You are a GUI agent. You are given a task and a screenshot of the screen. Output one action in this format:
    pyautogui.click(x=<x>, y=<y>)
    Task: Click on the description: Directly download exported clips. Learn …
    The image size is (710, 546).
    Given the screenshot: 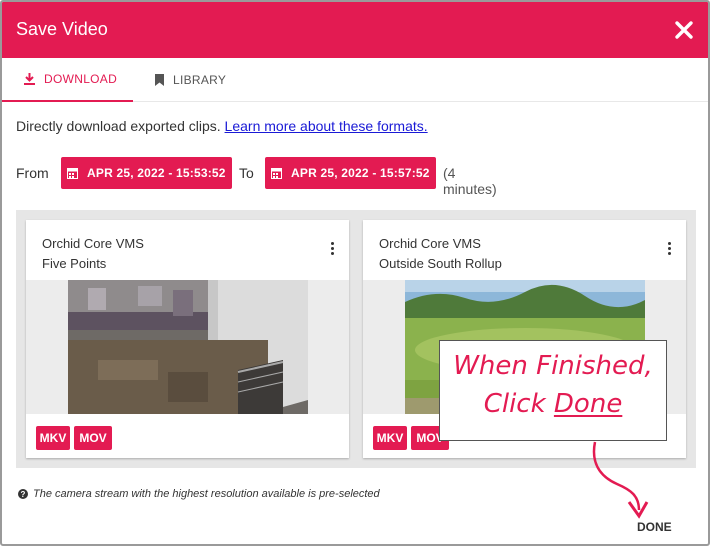 What is the action you would take?
    pyautogui.click(x=222, y=126)
    